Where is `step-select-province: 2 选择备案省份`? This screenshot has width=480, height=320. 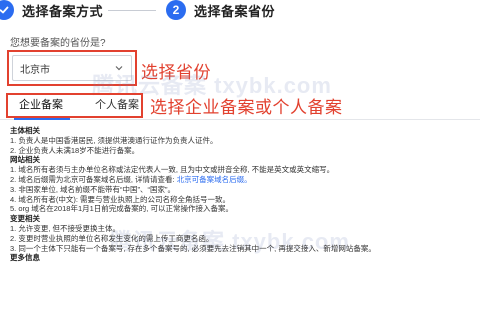
step-select-province: 2 选择备案省份 is located at coordinates (220, 10).